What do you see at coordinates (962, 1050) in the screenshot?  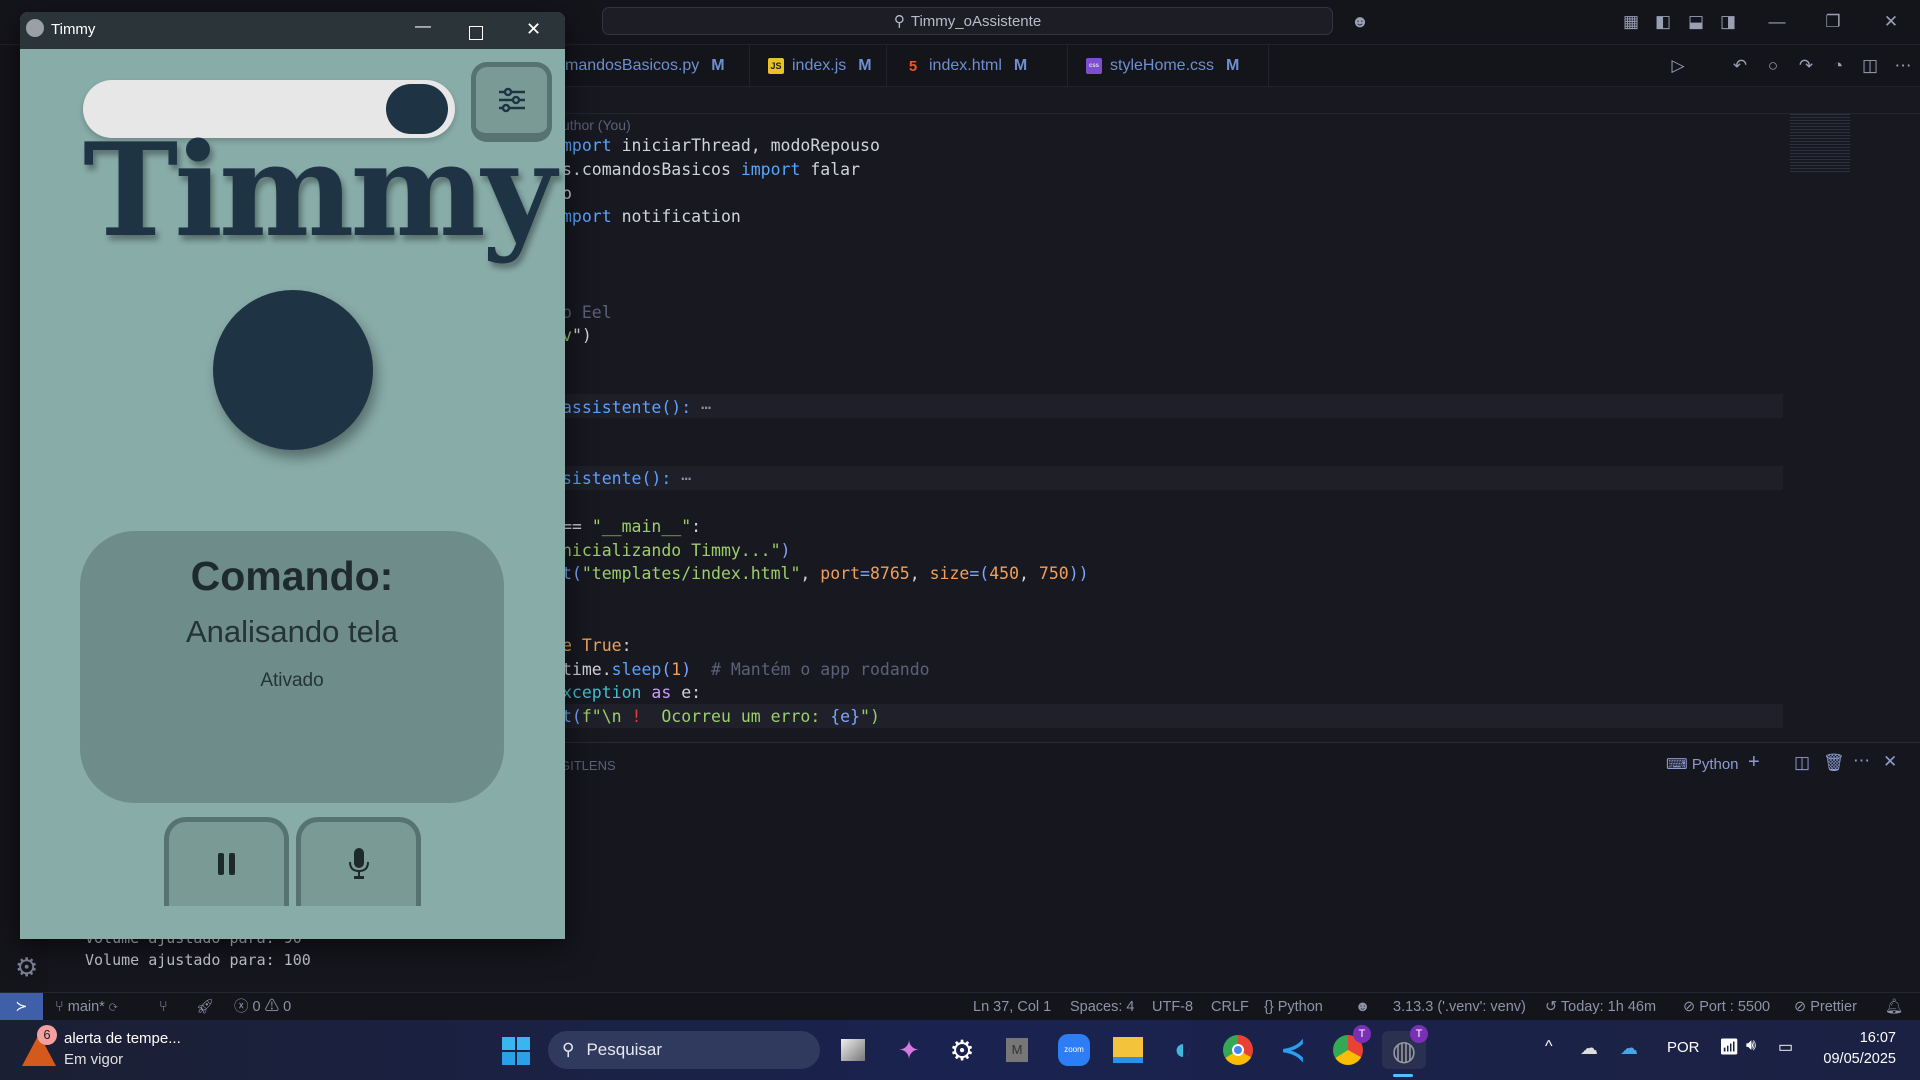 I see `settings-app-icon: ⚙` at bounding box center [962, 1050].